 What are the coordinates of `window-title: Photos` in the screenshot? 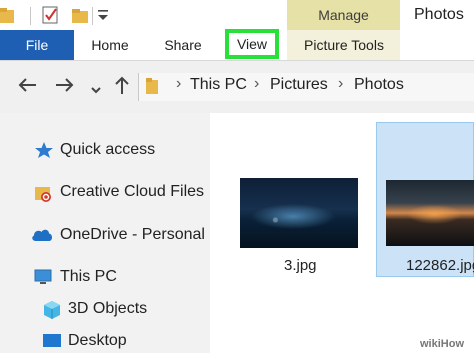 It's located at (439, 14).